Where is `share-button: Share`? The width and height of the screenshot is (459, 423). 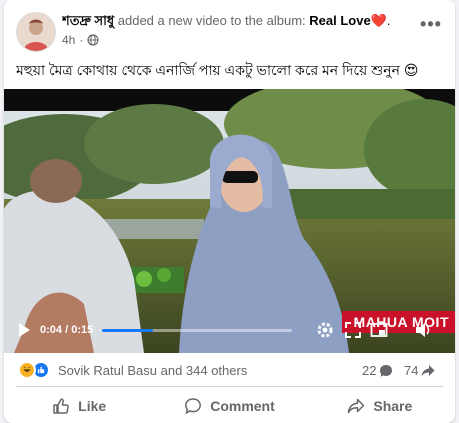
share-button: Share is located at coordinates (380, 406).